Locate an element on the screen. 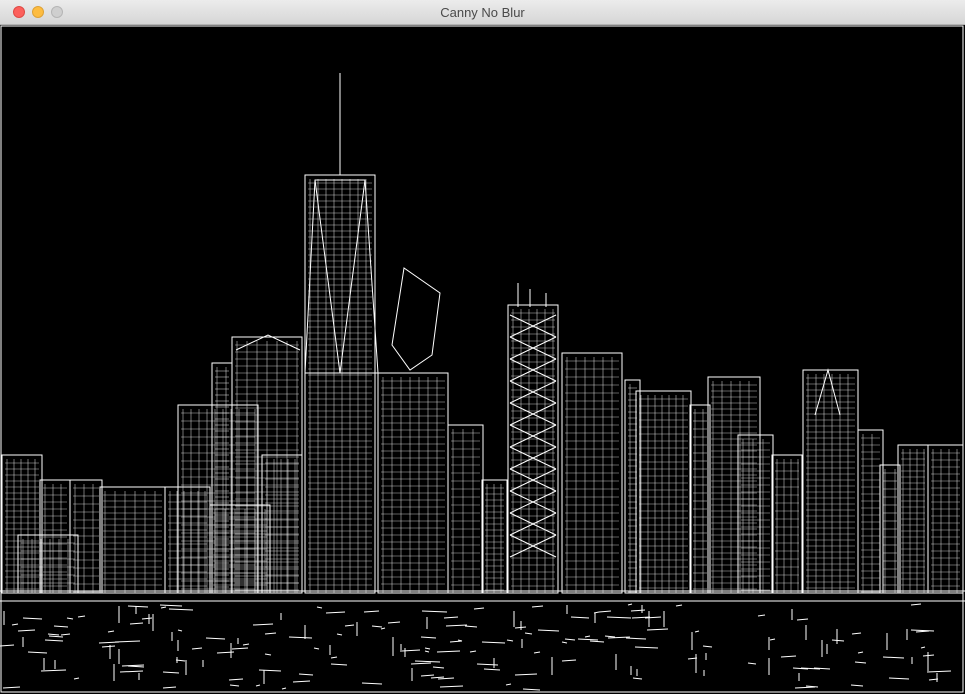 This screenshot has width=965, height=694. title-bar: Canny No Blur is located at coordinates (482, 12).